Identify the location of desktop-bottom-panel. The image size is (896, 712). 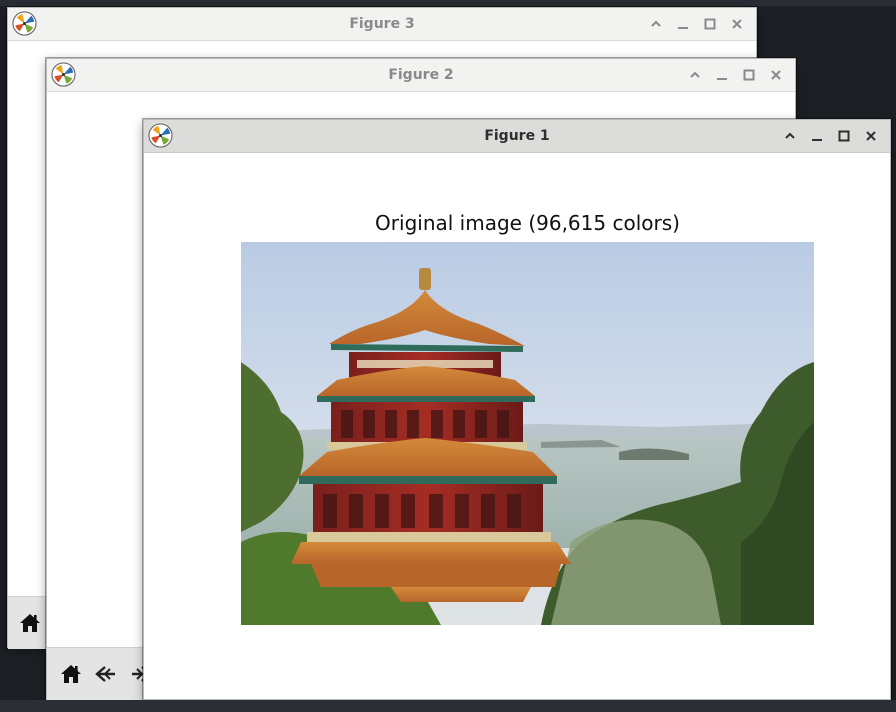
(448, 706).